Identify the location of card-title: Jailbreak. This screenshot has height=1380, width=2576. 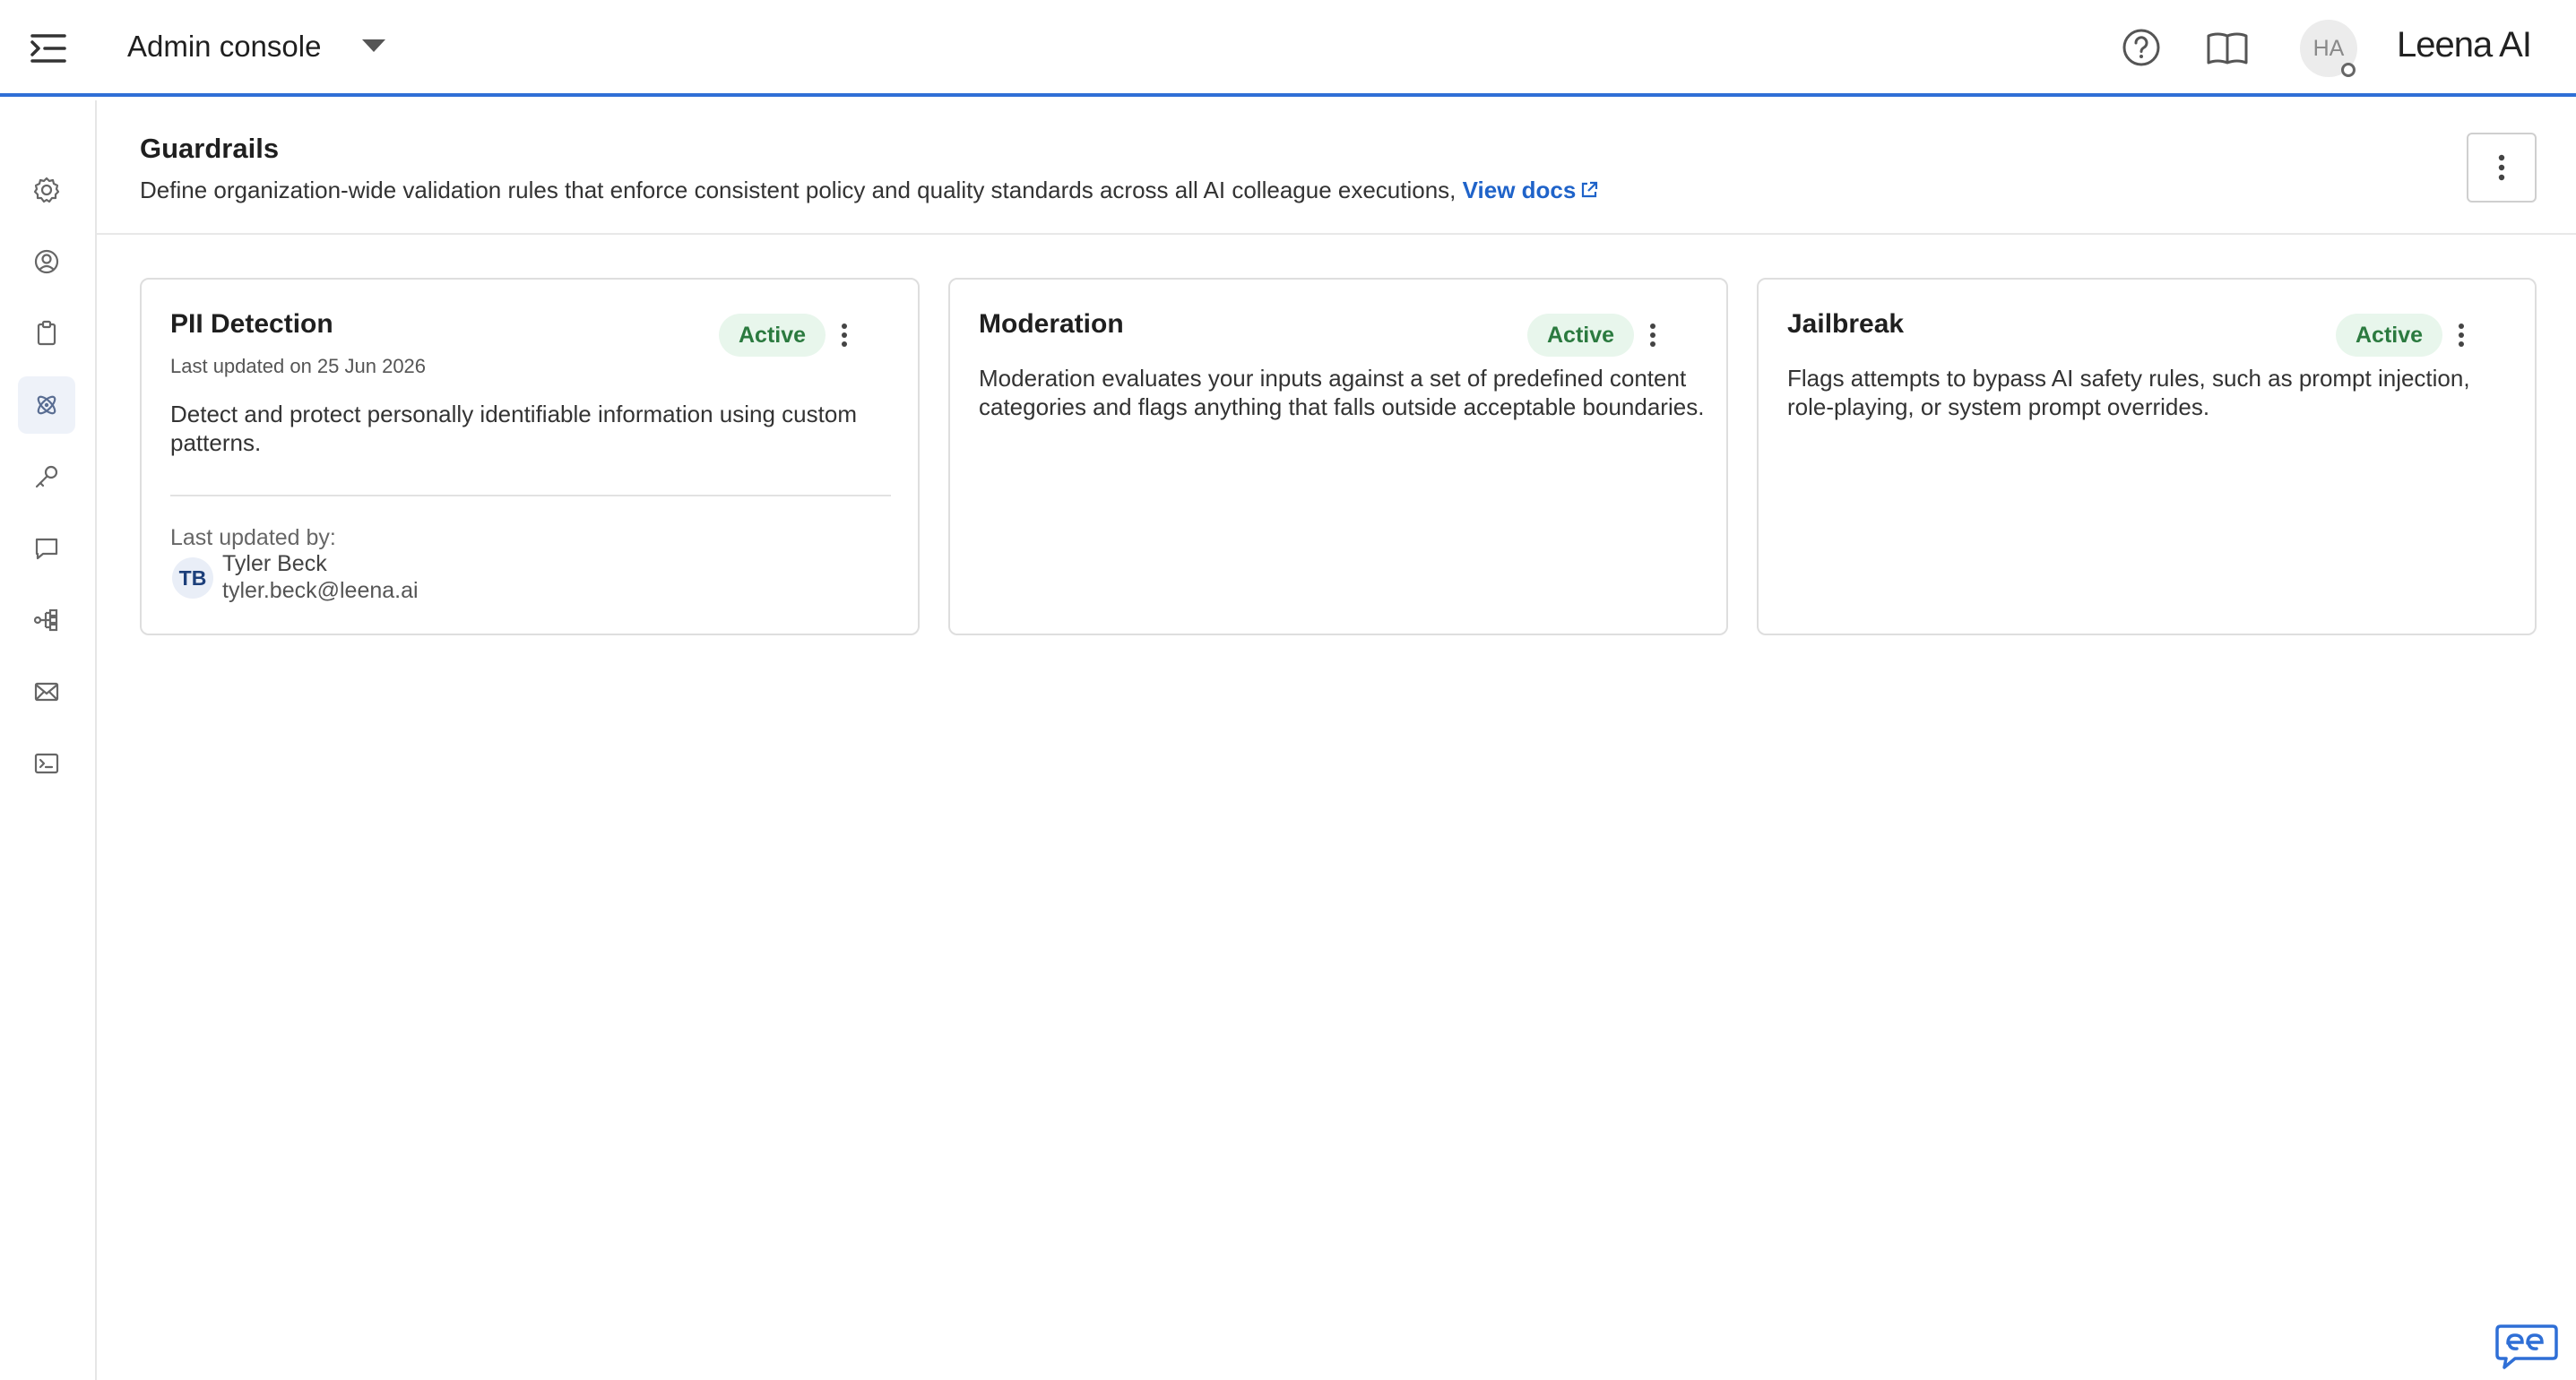
(1846, 324).